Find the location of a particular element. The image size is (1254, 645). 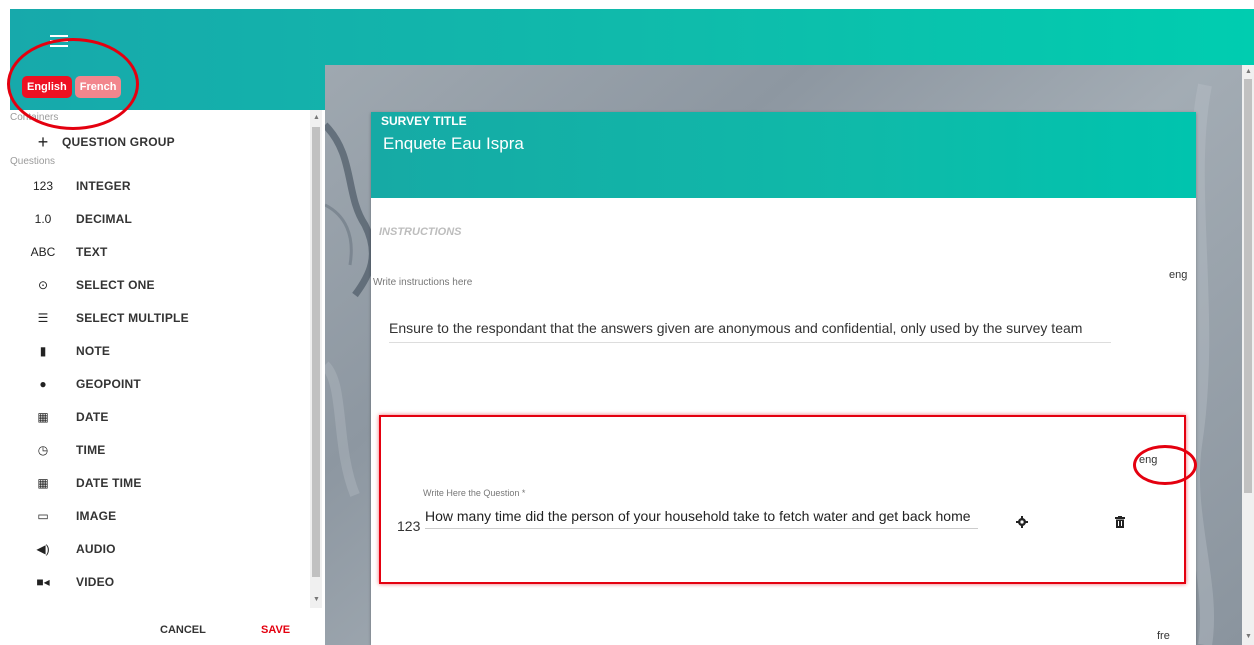

palette-item-text: ABC TEXT is located at coordinates (160, 252).